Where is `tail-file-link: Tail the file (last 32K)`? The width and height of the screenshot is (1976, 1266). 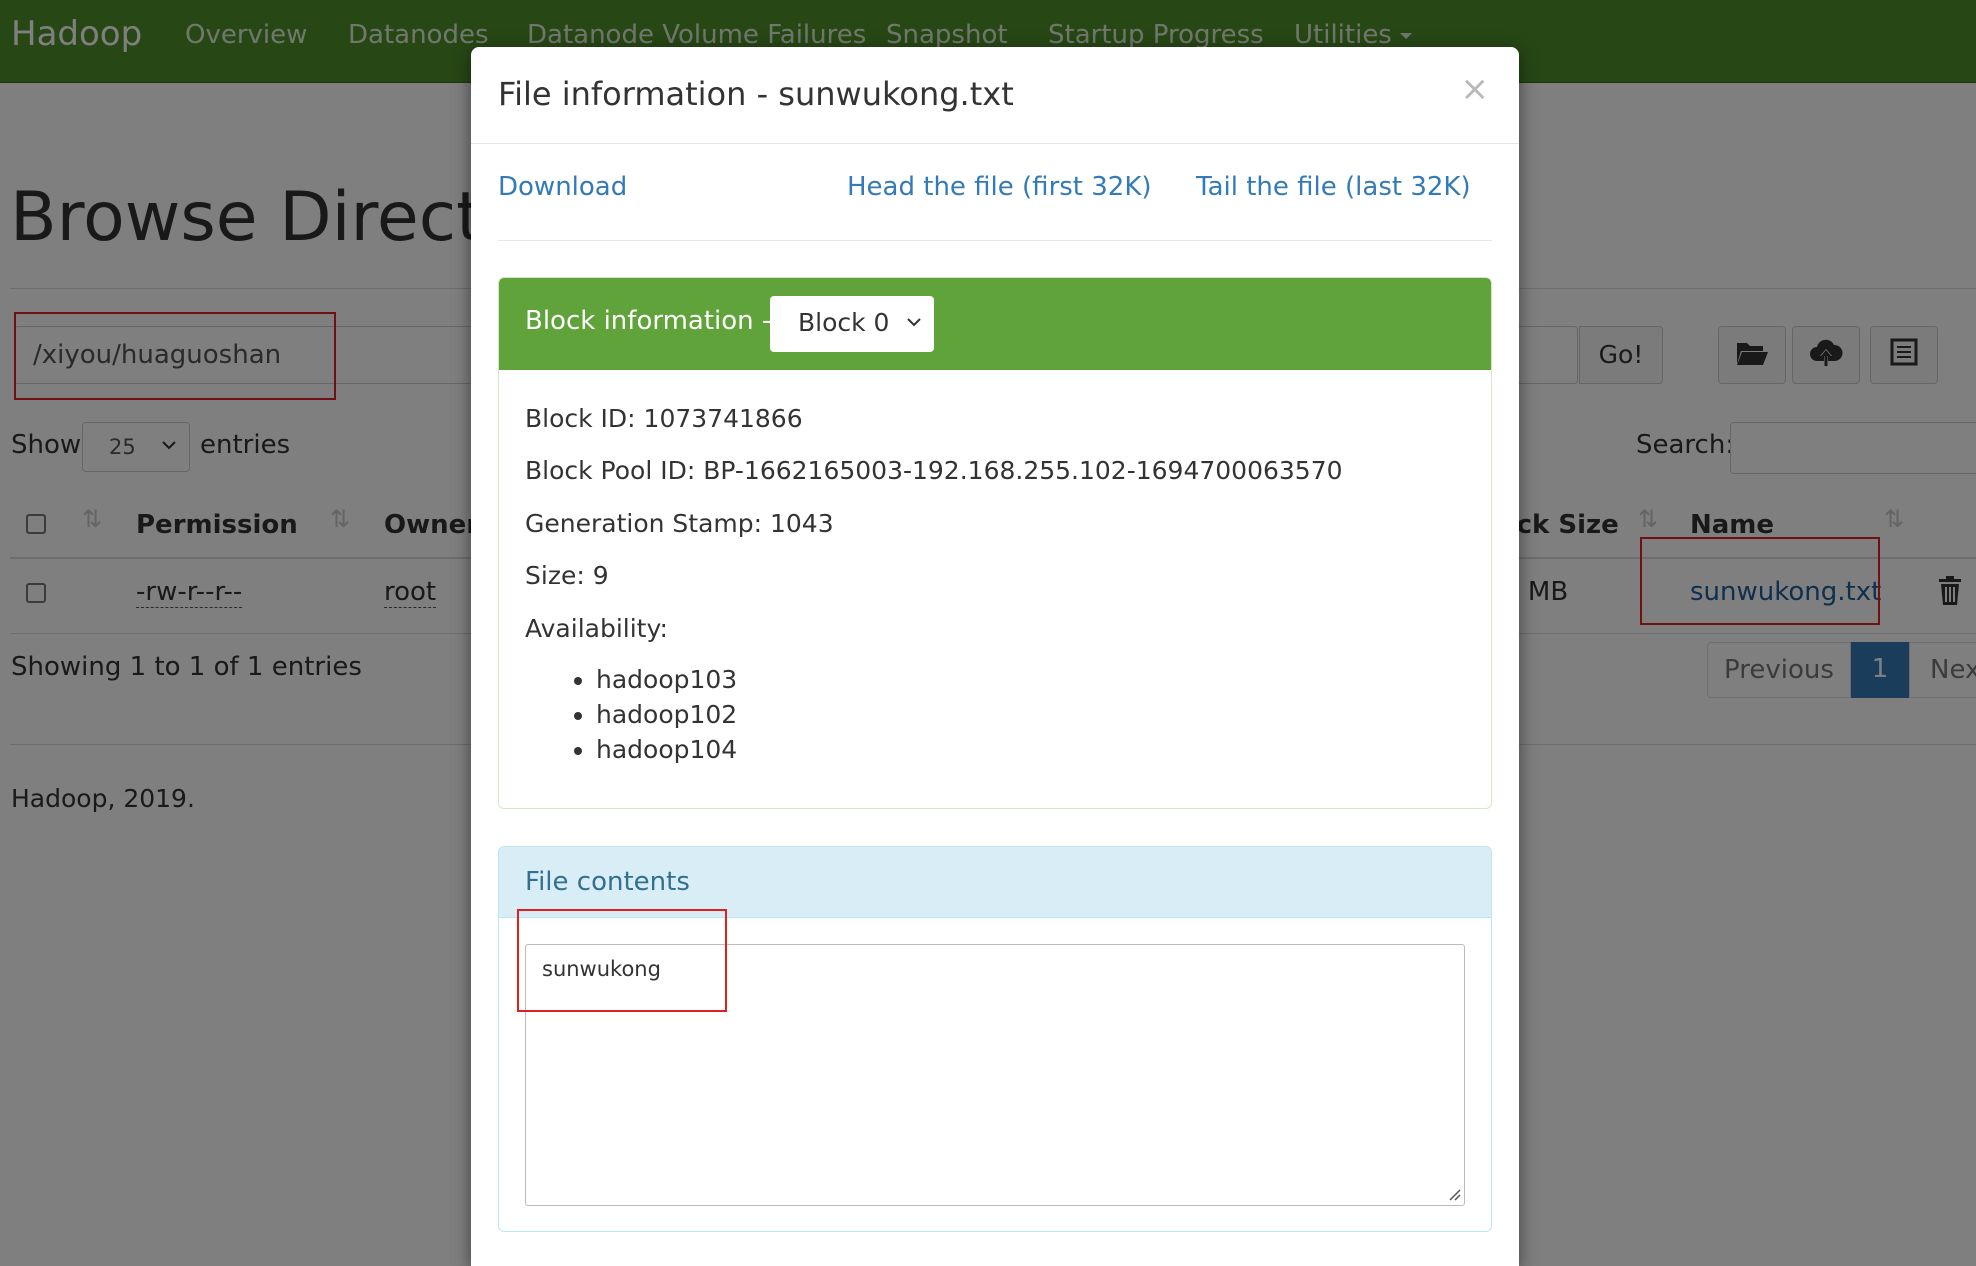
tail-file-link: Tail the file (last 32K) is located at coordinates (1333, 187).